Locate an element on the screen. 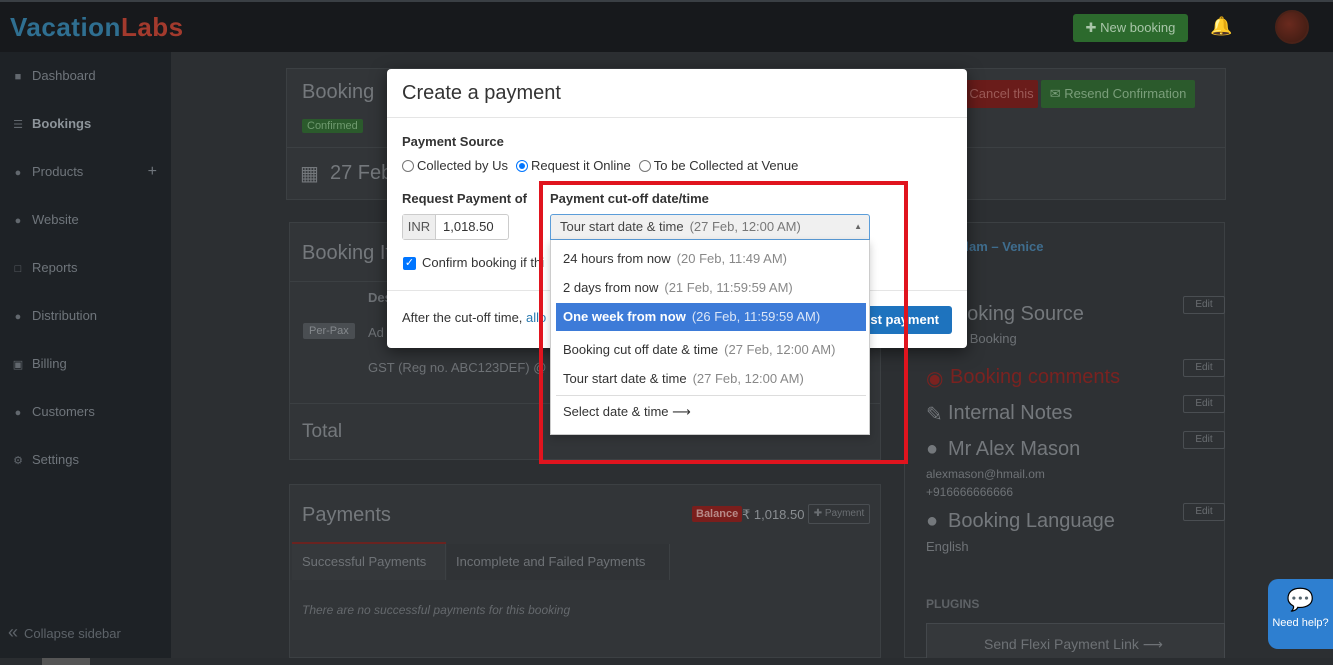  users-icon: ● is located at coordinates (18, 317).